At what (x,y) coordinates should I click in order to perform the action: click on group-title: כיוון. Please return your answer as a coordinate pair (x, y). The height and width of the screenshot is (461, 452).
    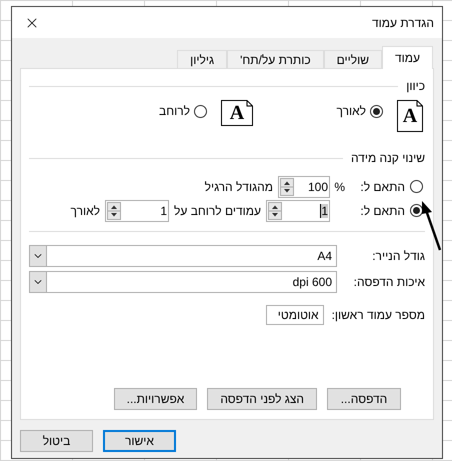
    Looking at the image, I should click on (415, 86).